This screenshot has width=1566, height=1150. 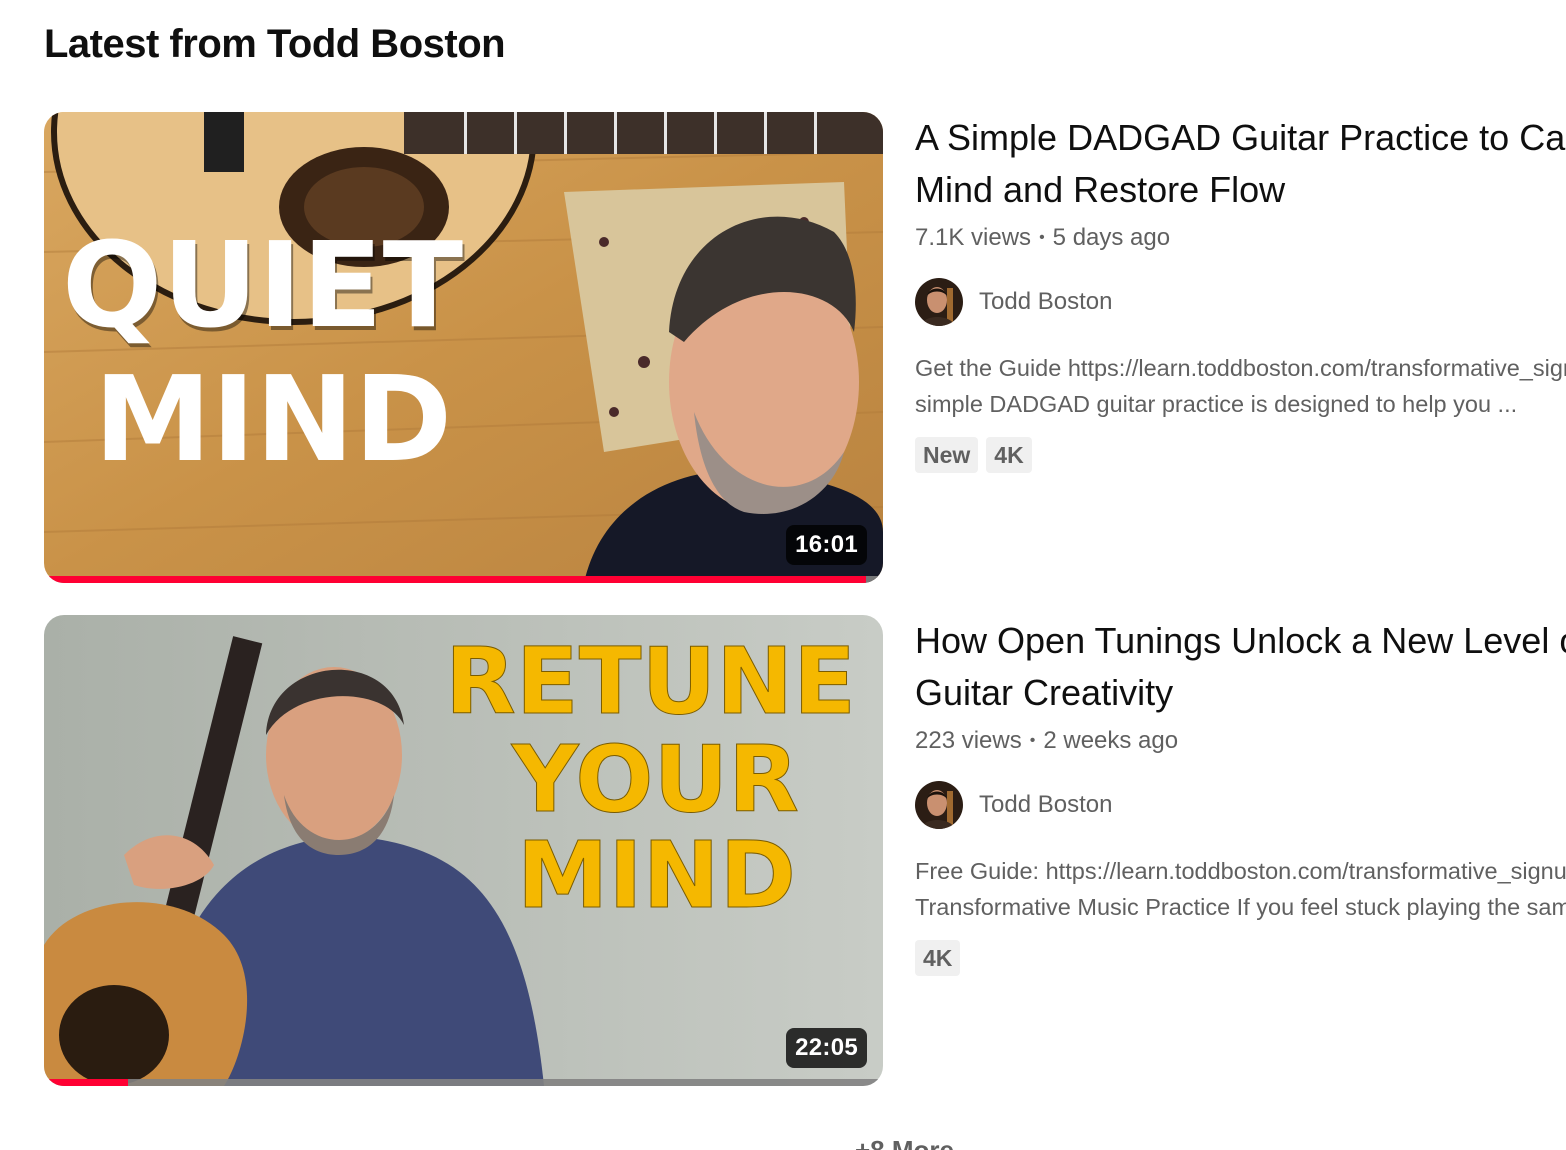 I want to click on duration-badge: 22:05, so click(x=826, y=1048).